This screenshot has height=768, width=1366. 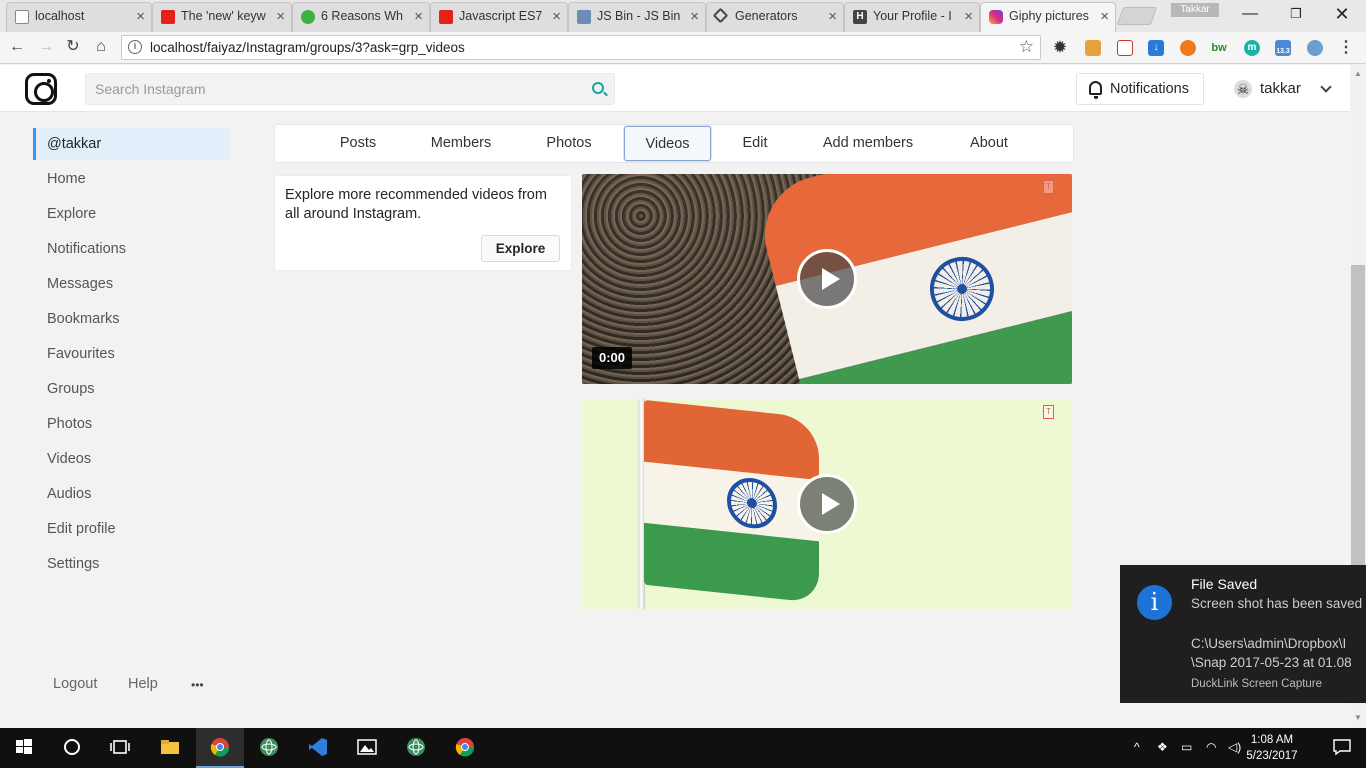 I want to click on browser-tab-2: The 'new' keyw ×, so click(x=222, y=17).